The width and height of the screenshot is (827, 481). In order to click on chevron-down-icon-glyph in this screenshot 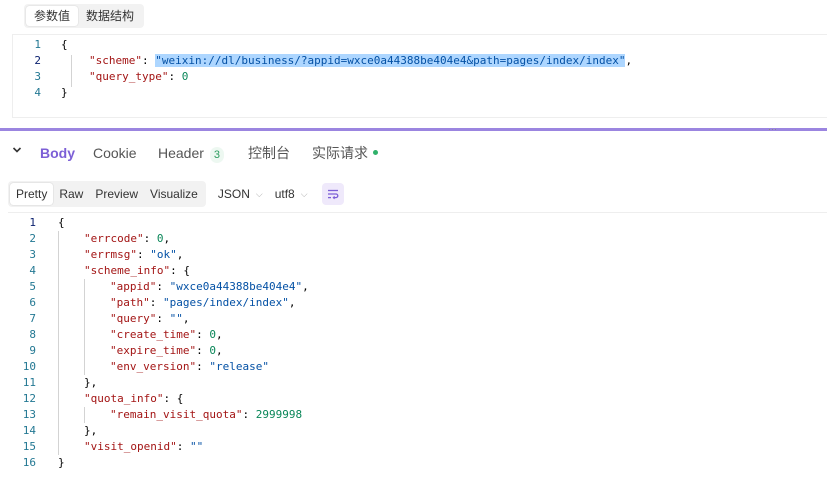, I will do `click(17, 150)`.